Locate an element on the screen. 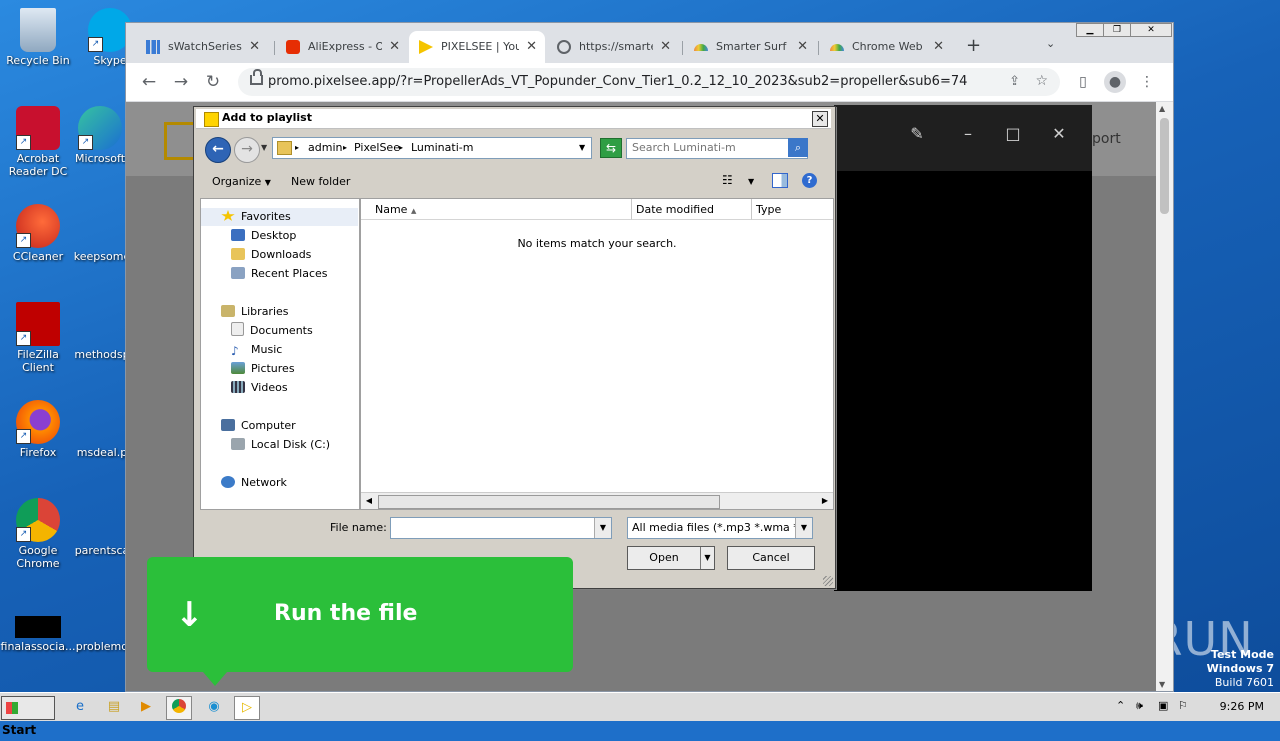  share-icon: ⇪ is located at coordinates (1014, 81).